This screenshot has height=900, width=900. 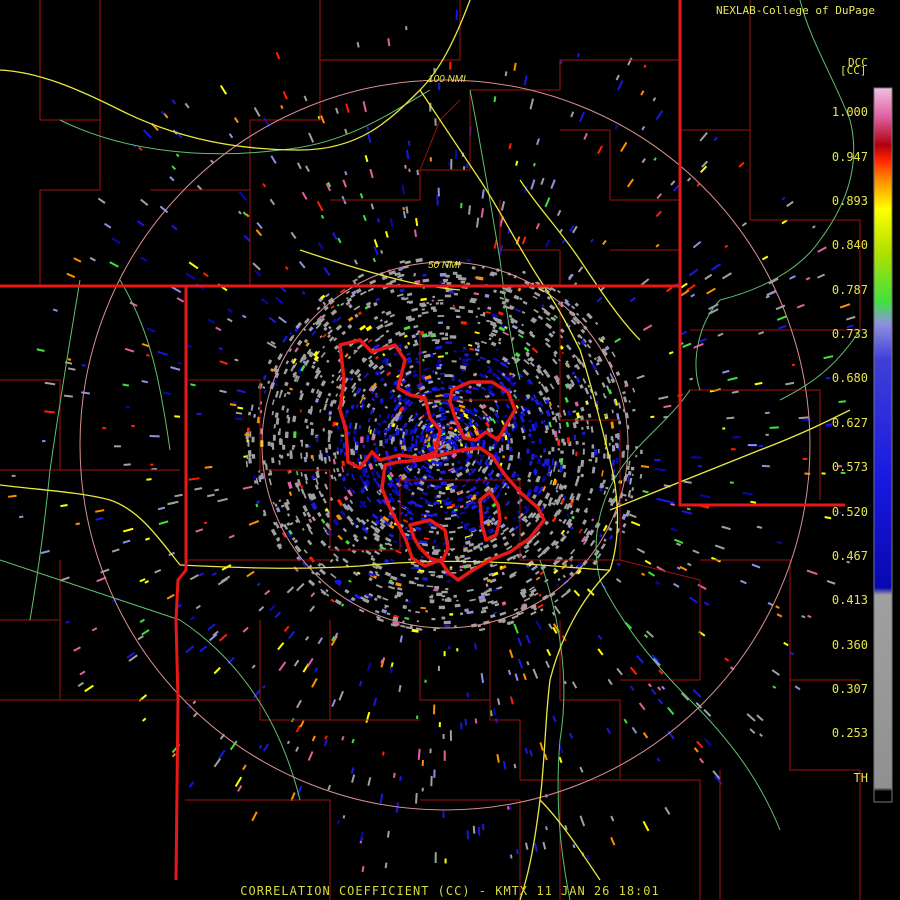 I want to click on credit-text: NEXLAB-College of DuPage, so click(x=795, y=10).